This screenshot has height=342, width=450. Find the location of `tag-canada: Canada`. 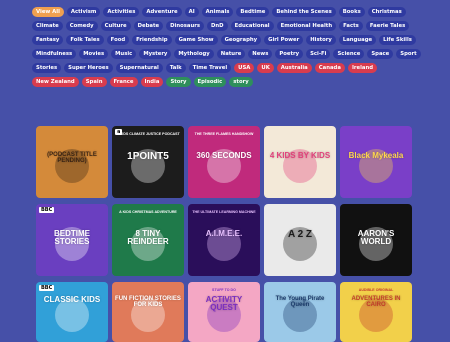

tag-canada: Canada is located at coordinates (329, 68).